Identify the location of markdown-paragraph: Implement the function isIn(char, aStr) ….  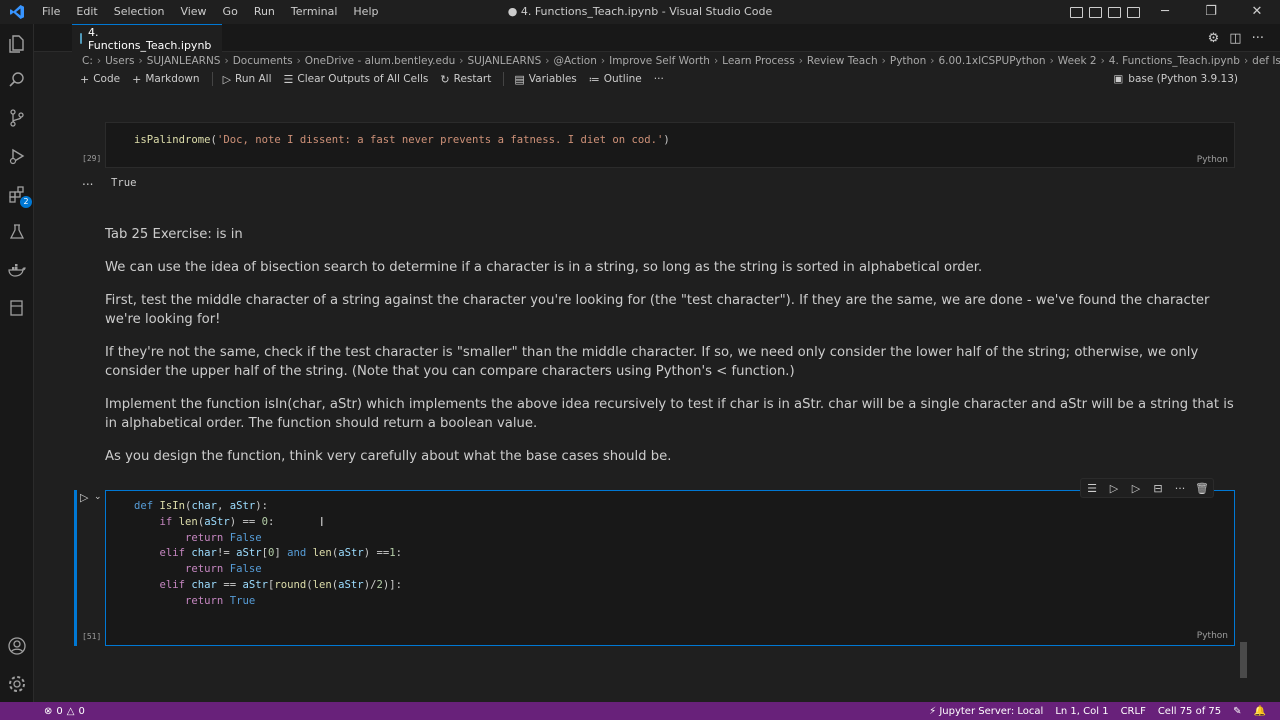
(669, 414).